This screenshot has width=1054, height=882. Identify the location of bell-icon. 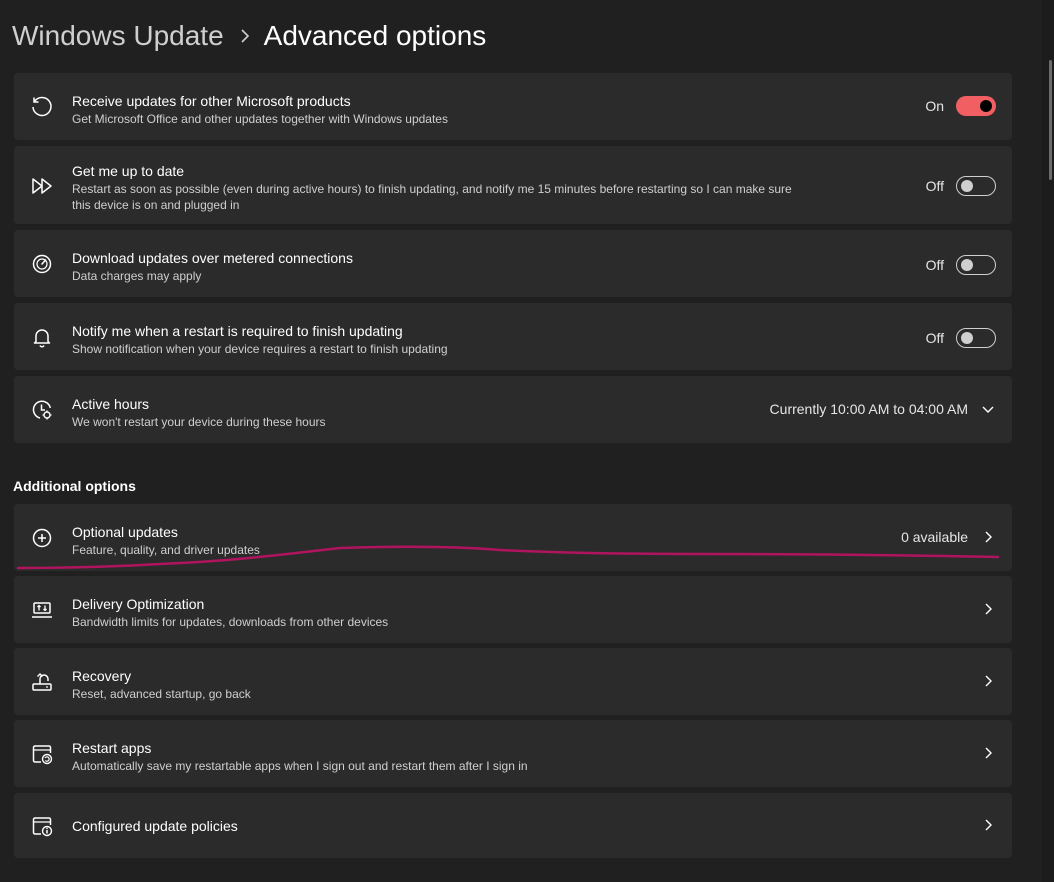
(42, 337).